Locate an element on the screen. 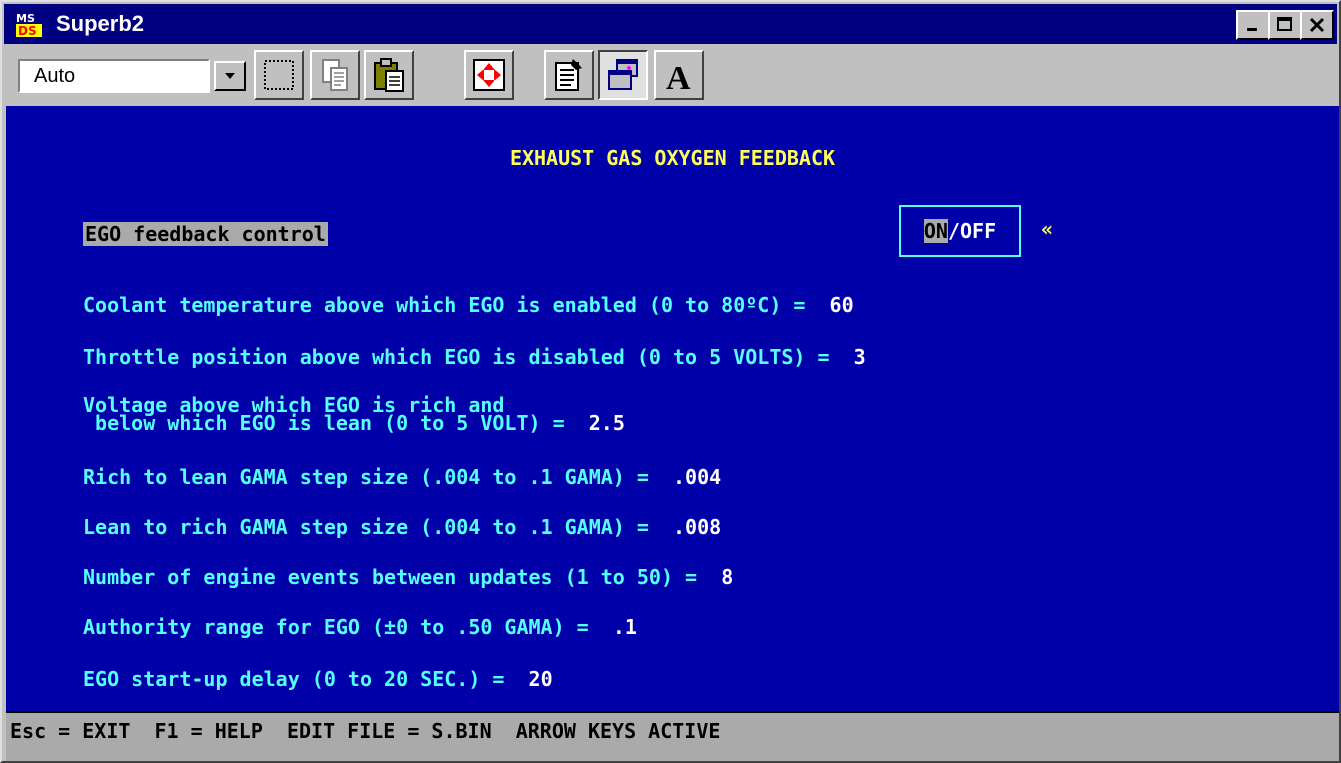 The image size is (1341, 763). font-icon: A is located at coordinates (678, 76).